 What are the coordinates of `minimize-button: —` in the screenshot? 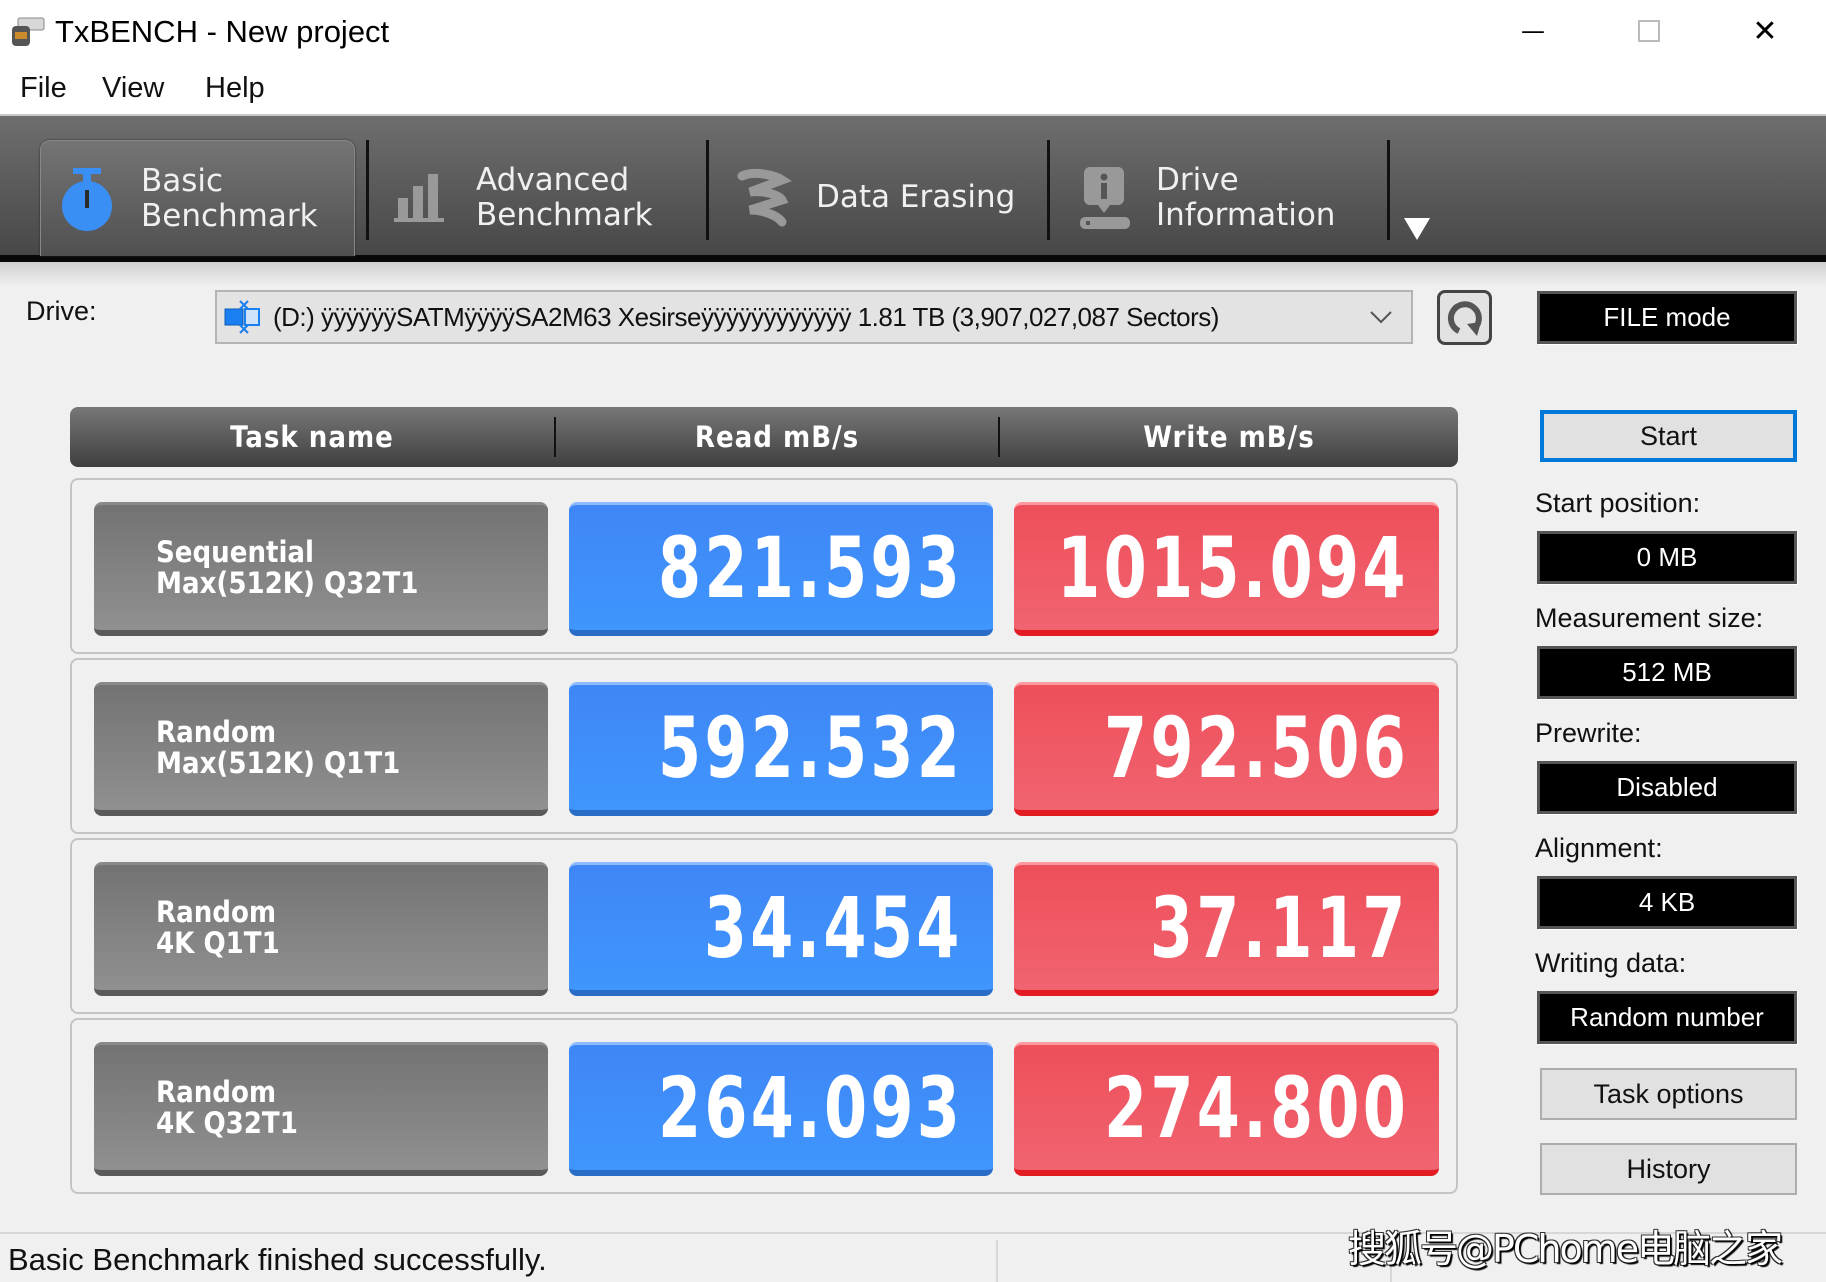 It's located at (1533, 31).